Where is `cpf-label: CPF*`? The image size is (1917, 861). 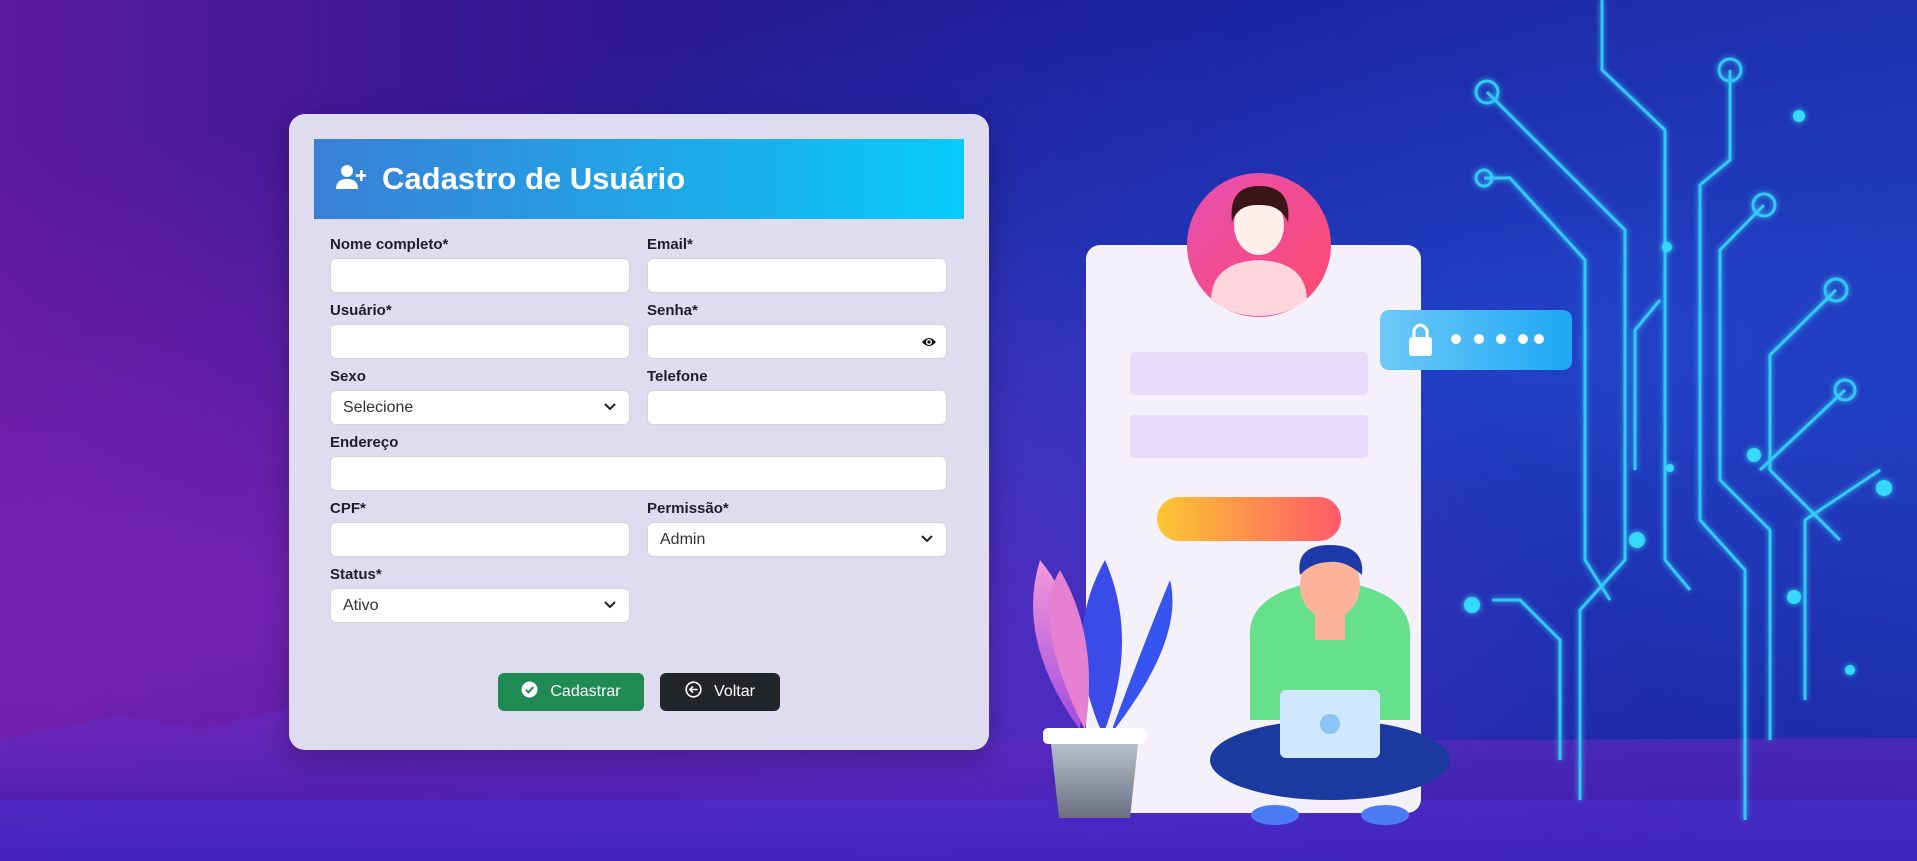 cpf-label: CPF* is located at coordinates (348, 508).